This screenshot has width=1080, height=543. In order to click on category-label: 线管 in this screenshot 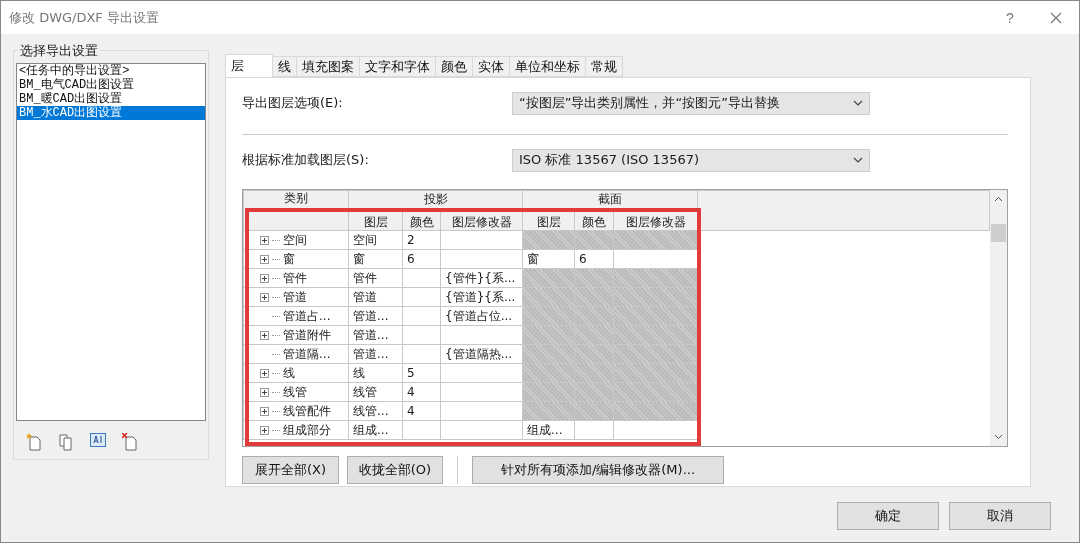, I will do `click(295, 392)`.